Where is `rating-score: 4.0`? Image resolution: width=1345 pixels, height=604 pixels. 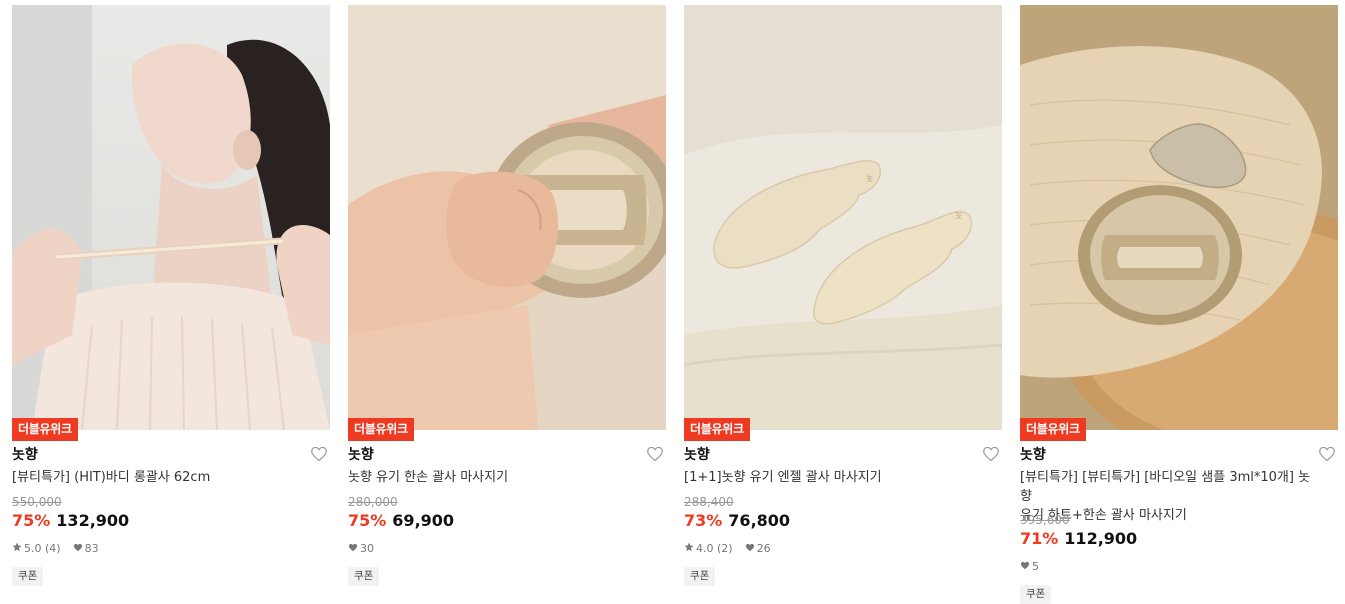 rating-score: 4.0 is located at coordinates (705, 548).